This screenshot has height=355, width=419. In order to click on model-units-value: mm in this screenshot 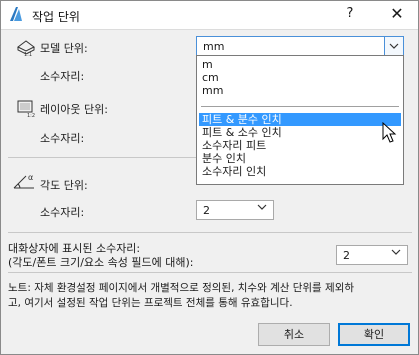, I will do `click(214, 46)`.